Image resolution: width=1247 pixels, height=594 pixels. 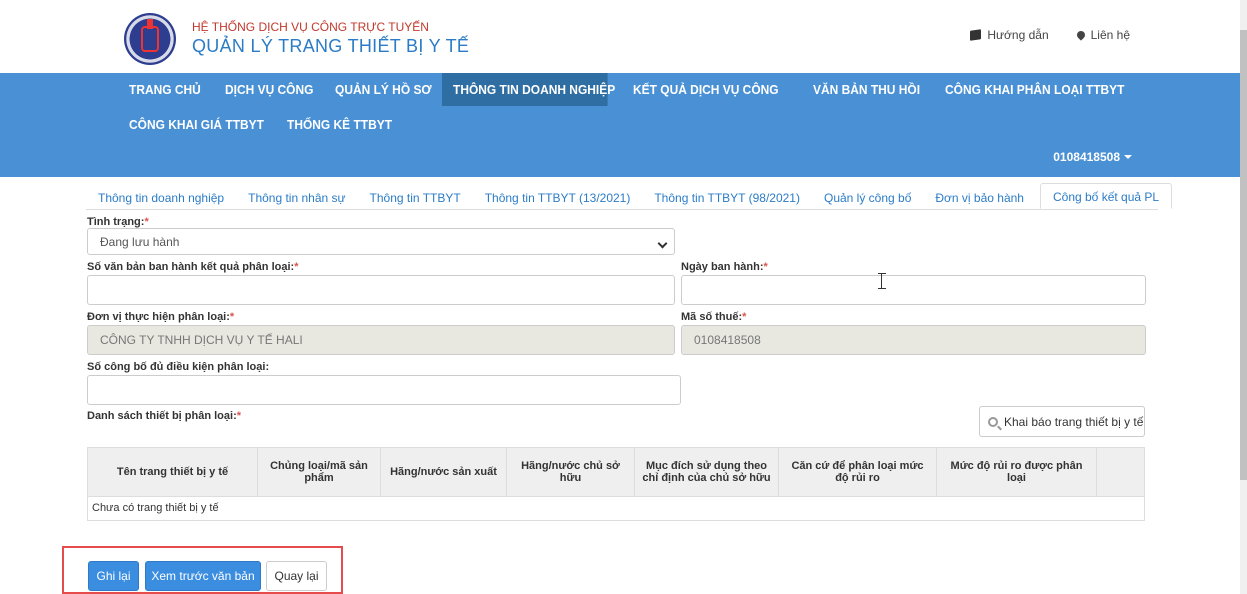 What do you see at coordinates (162, 89) in the screenshot?
I see `nav-item-home: TRANG CHỦ` at bounding box center [162, 89].